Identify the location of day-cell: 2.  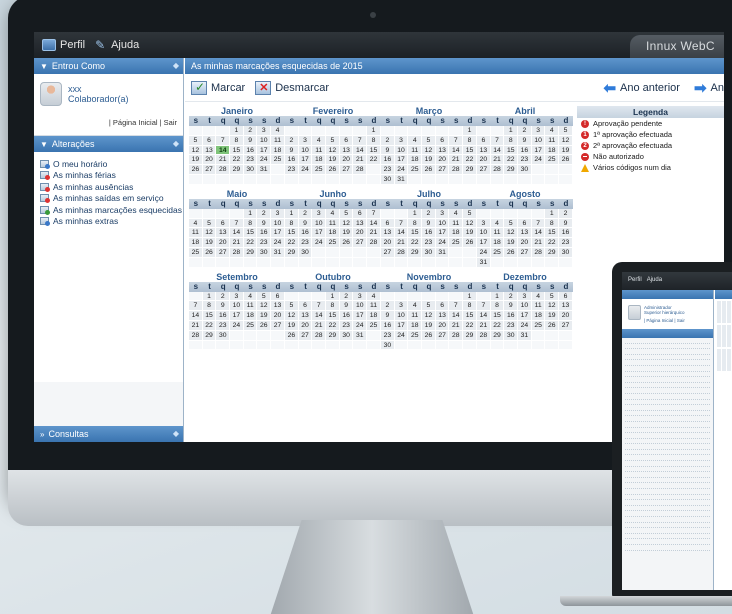
(525, 131).